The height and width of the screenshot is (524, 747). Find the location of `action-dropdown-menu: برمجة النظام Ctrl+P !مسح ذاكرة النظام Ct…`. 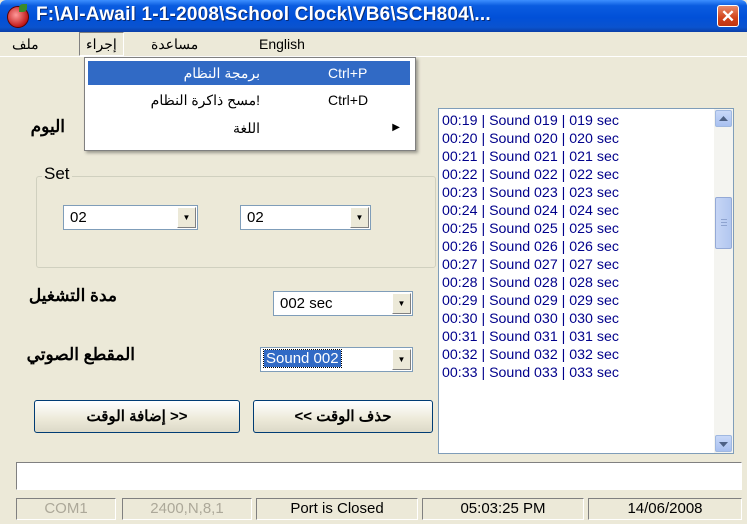

action-dropdown-menu: برمجة النظام Ctrl+P !مسح ذاكرة النظام Ct… is located at coordinates (250, 104).